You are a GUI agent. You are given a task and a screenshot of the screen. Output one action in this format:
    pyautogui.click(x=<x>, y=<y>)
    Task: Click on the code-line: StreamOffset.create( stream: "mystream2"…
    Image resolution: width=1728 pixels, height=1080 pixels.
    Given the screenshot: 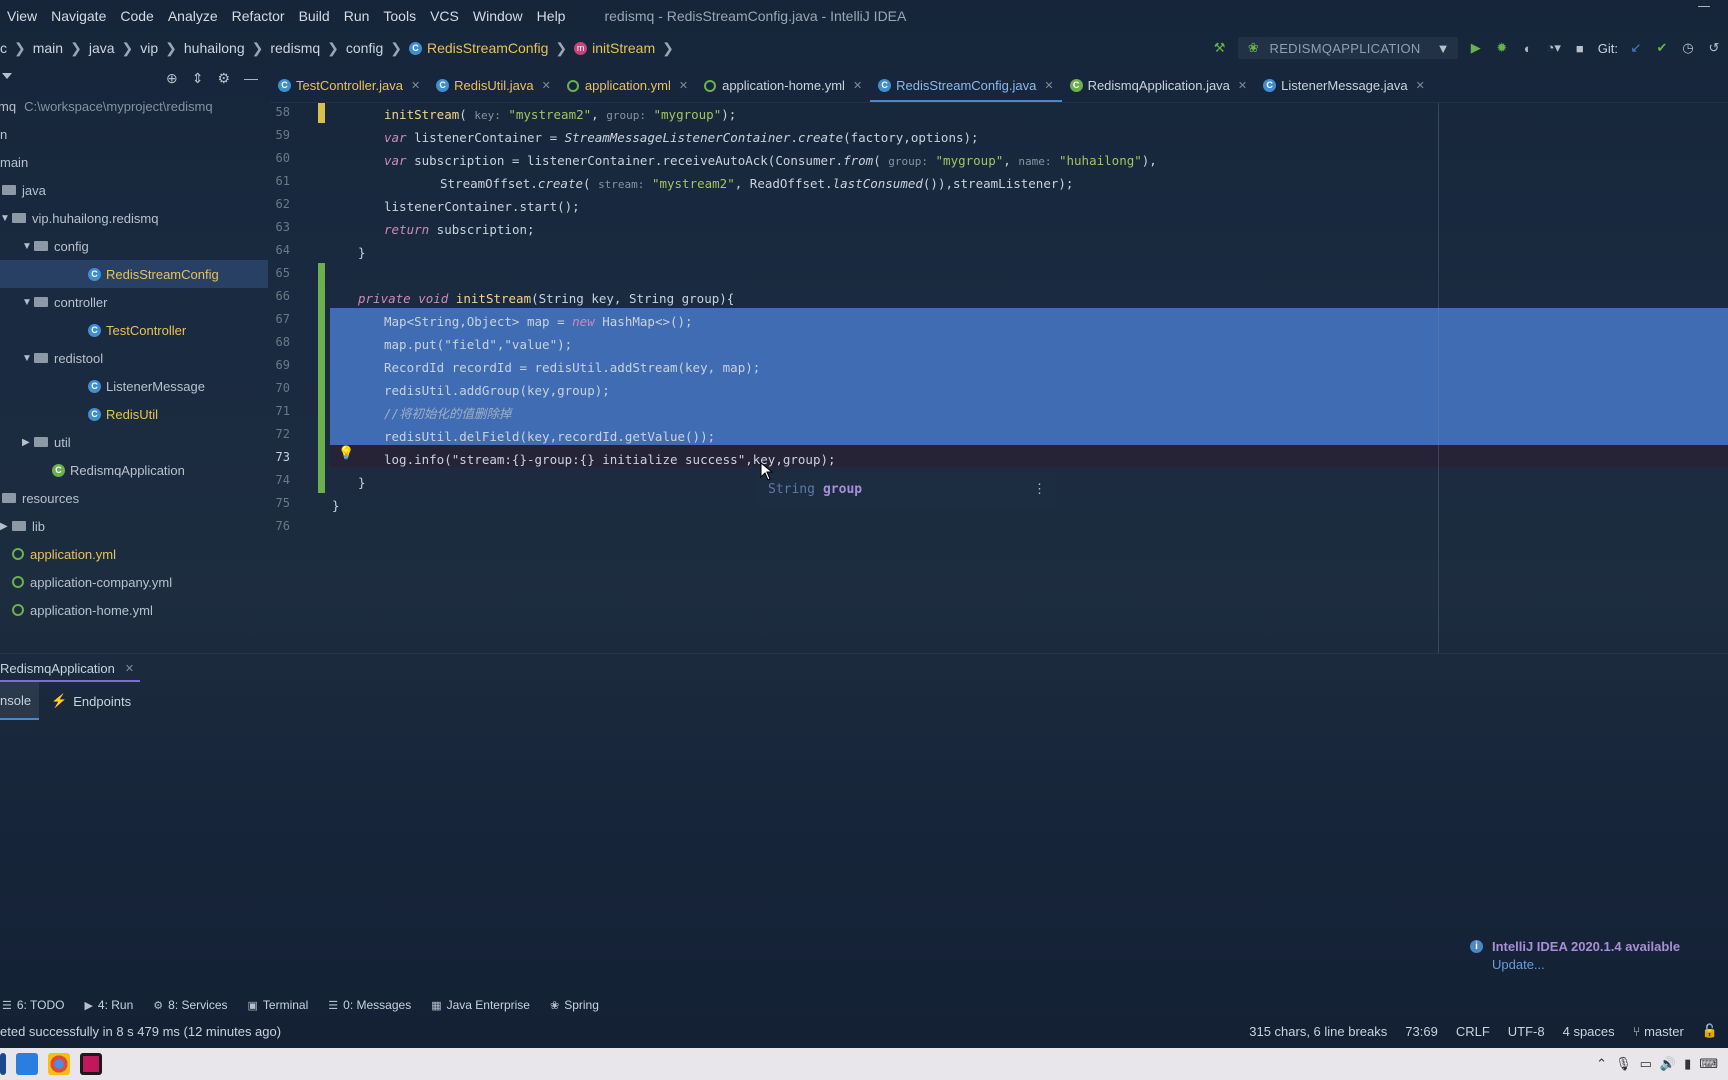 What is the action you would take?
    pyautogui.click(x=756, y=183)
    